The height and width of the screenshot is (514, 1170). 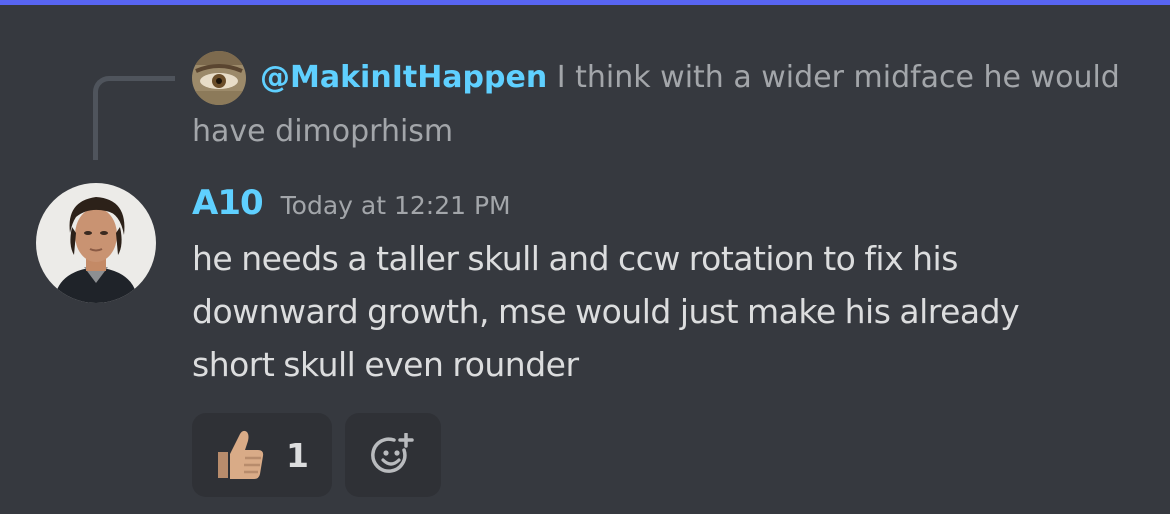 What do you see at coordinates (403, 77) in the screenshot?
I see `reply-author-name: @MakinItHappen` at bounding box center [403, 77].